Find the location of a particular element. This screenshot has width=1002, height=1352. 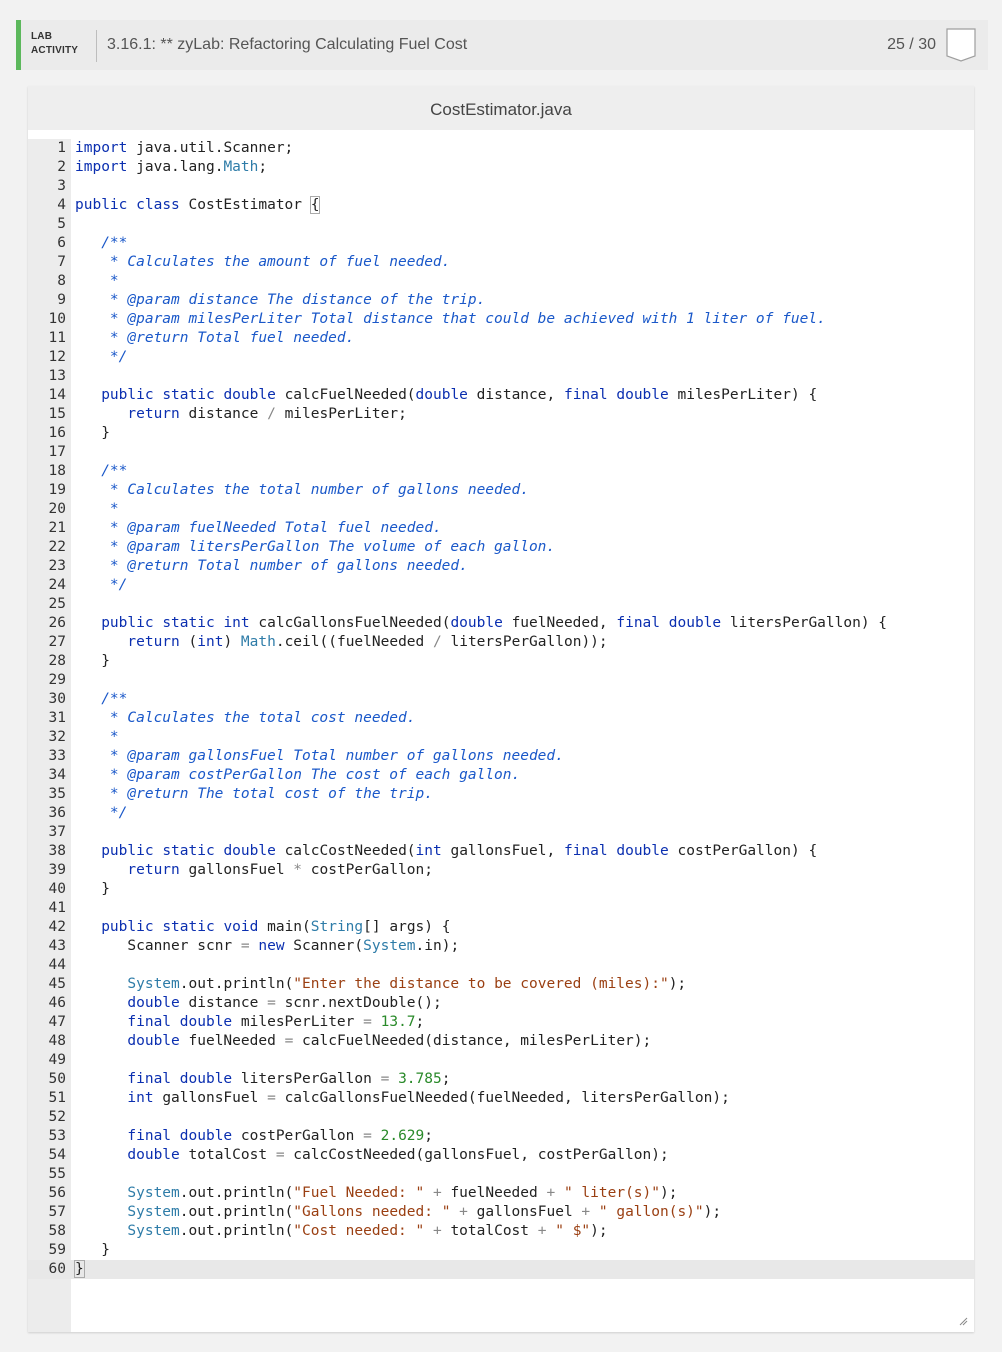

lab-label-line2: ACTIVITY is located at coordinates (54, 51).